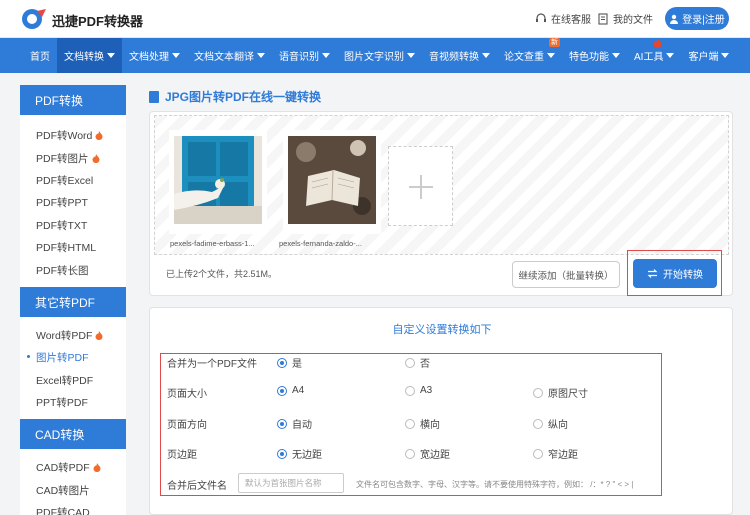 The height and width of the screenshot is (515, 750). Describe the element at coordinates (594, 55) in the screenshot. I see `nav-item-features: 特色功能` at that location.